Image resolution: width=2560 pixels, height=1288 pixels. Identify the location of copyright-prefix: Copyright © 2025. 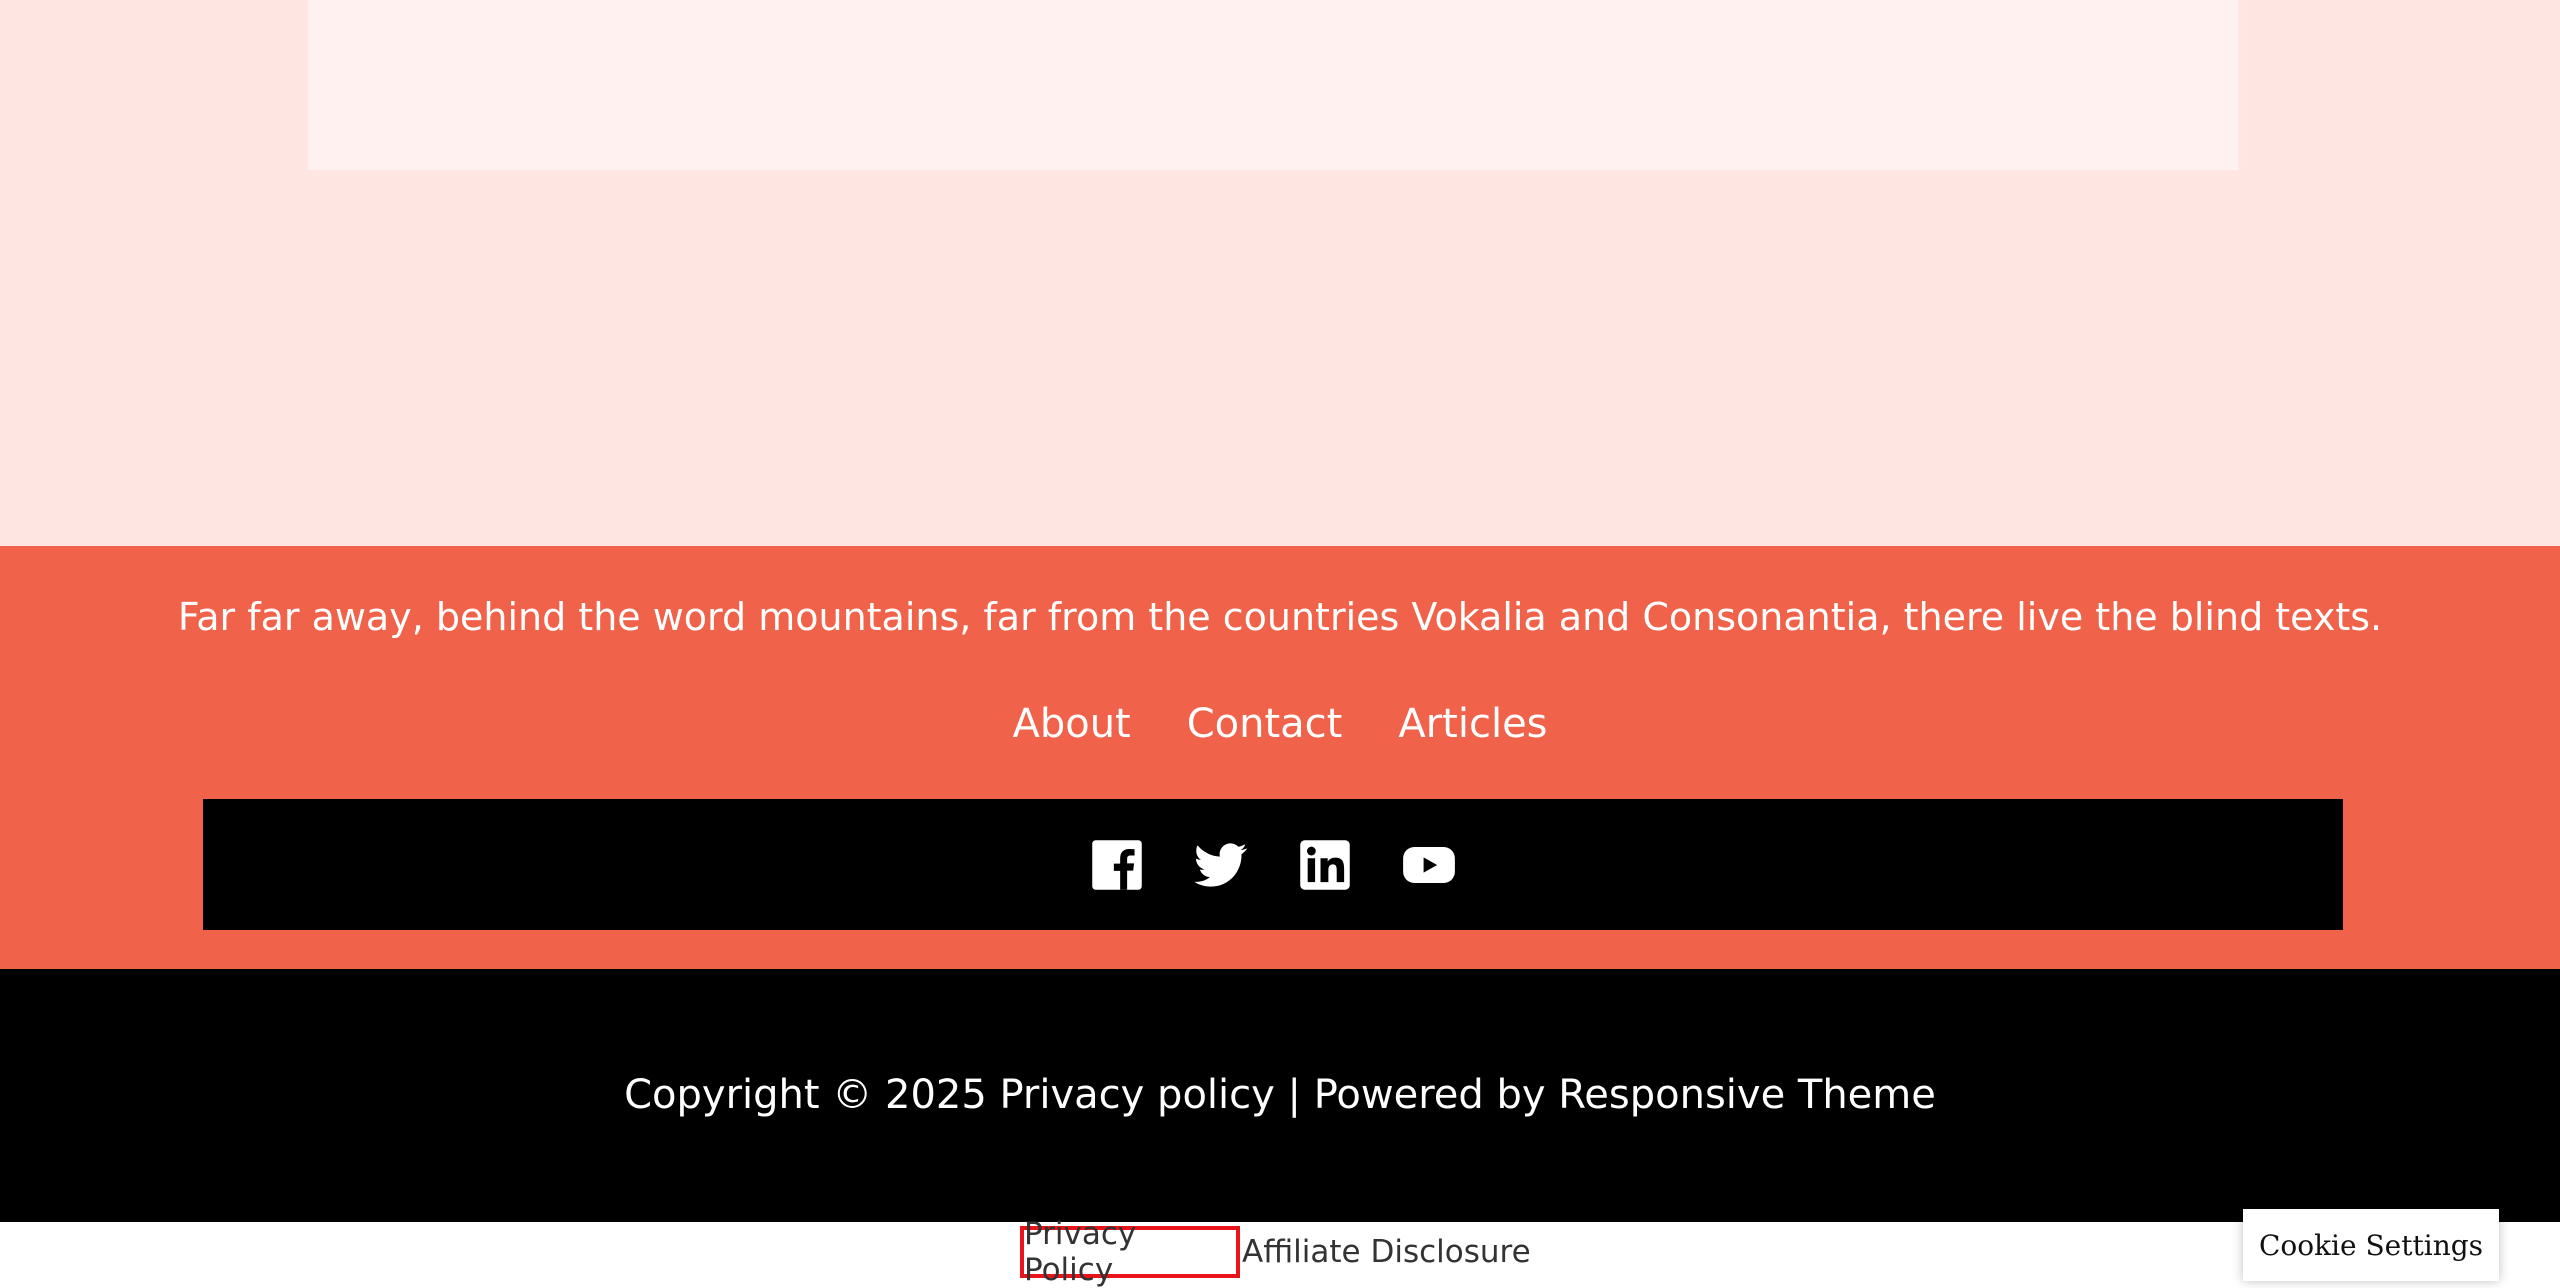
(812, 1095).